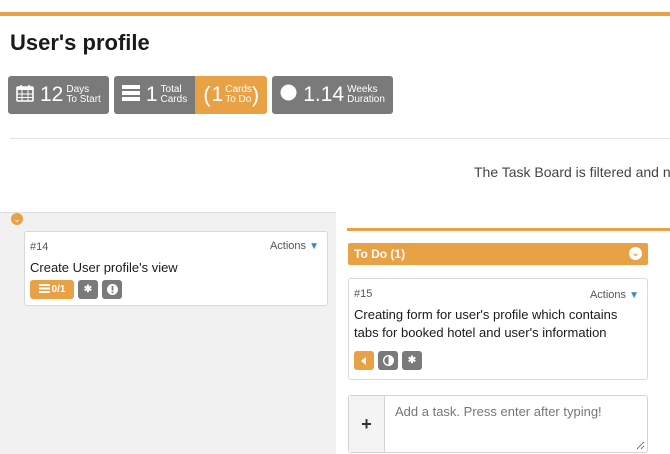  What do you see at coordinates (367, 424) in the screenshot?
I see `add-task-button: +` at bounding box center [367, 424].